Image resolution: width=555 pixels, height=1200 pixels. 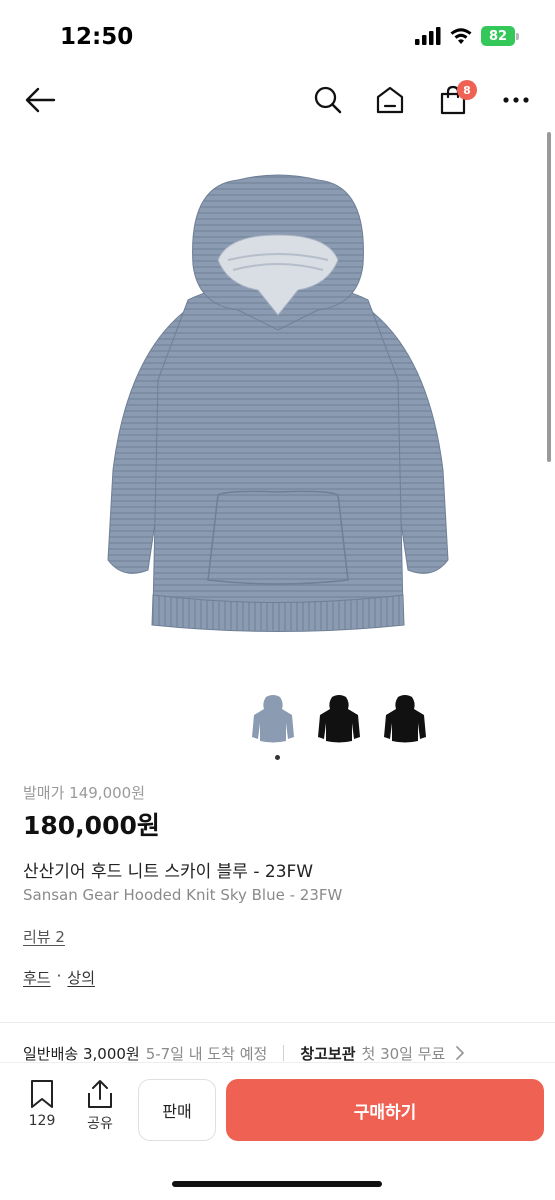 I want to click on battery-icon: 82, so click(x=500, y=36).